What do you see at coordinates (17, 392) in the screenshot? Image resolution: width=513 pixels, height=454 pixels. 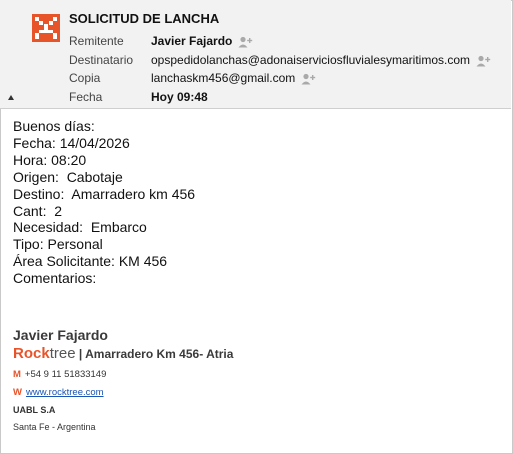 I see `web-key: W` at bounding box center [17, 392].